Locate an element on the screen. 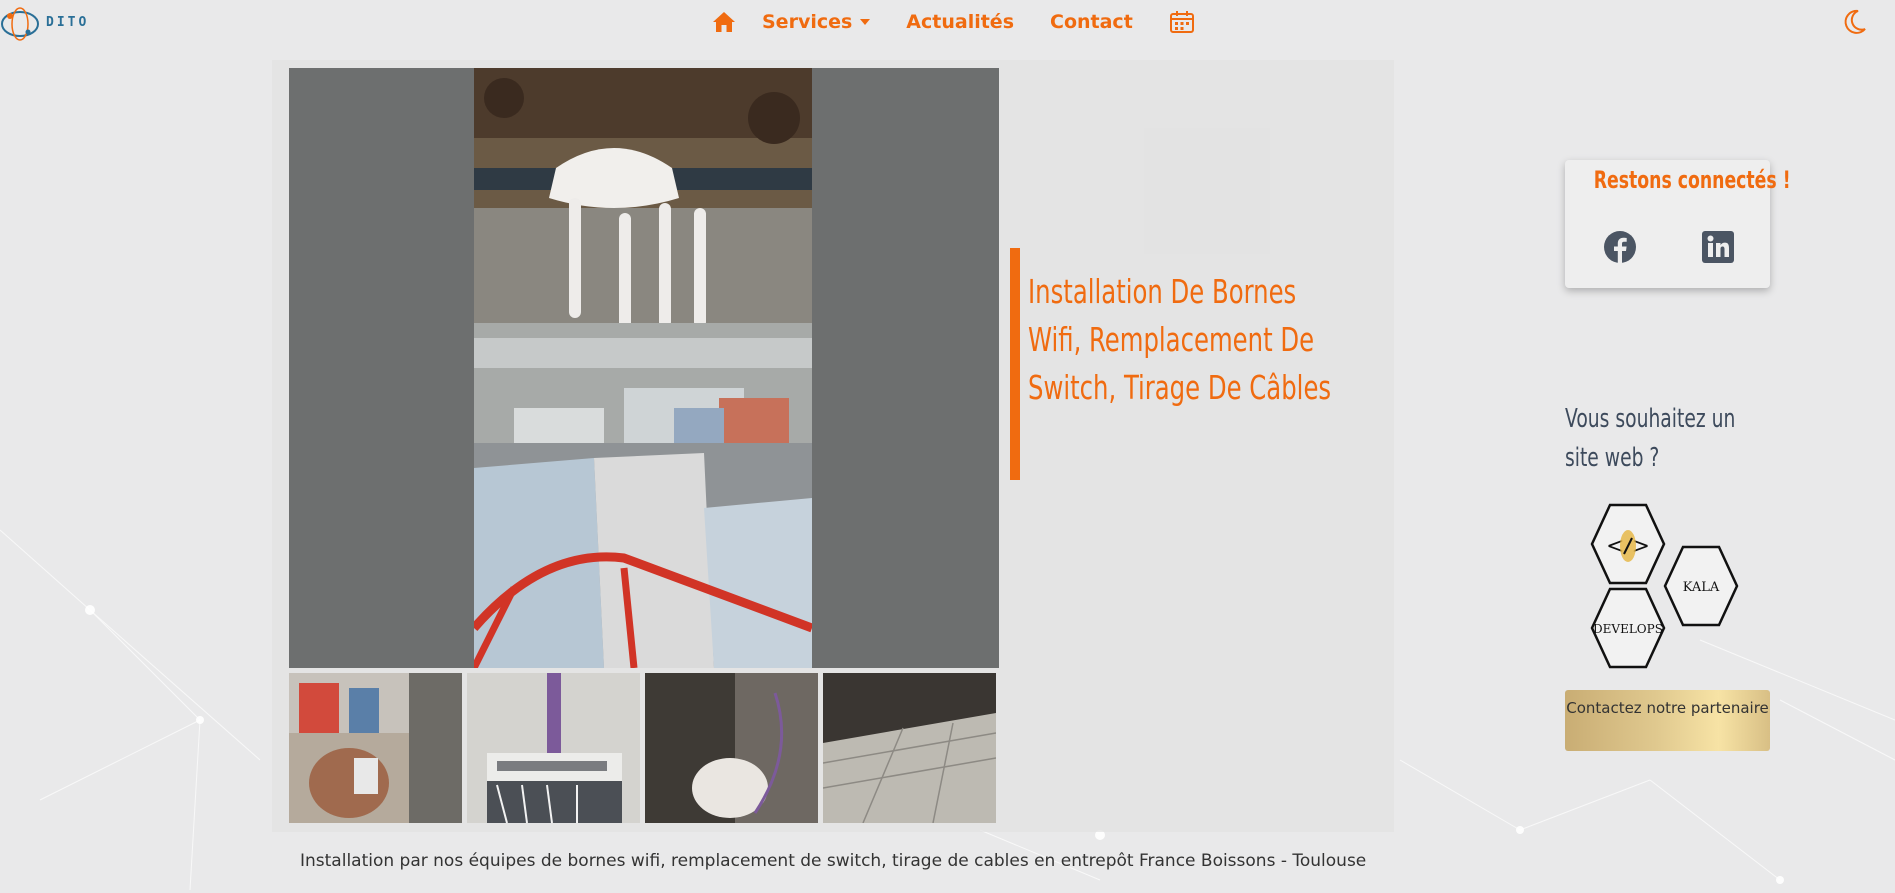 The width and height of the screenshot is (1895, 893). linkedin-icon is located at coordinates (1718, 247).